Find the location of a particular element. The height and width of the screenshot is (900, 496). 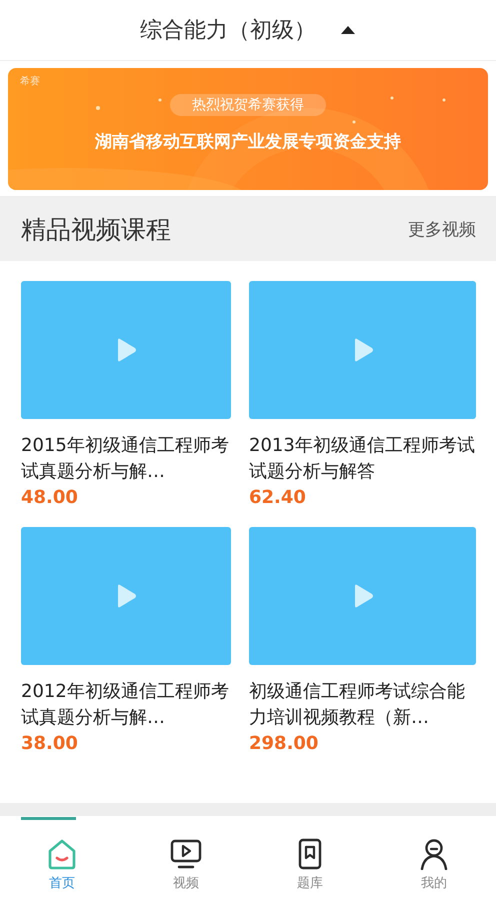

logo-text: 希赛 is located at coordinates (30, 81).